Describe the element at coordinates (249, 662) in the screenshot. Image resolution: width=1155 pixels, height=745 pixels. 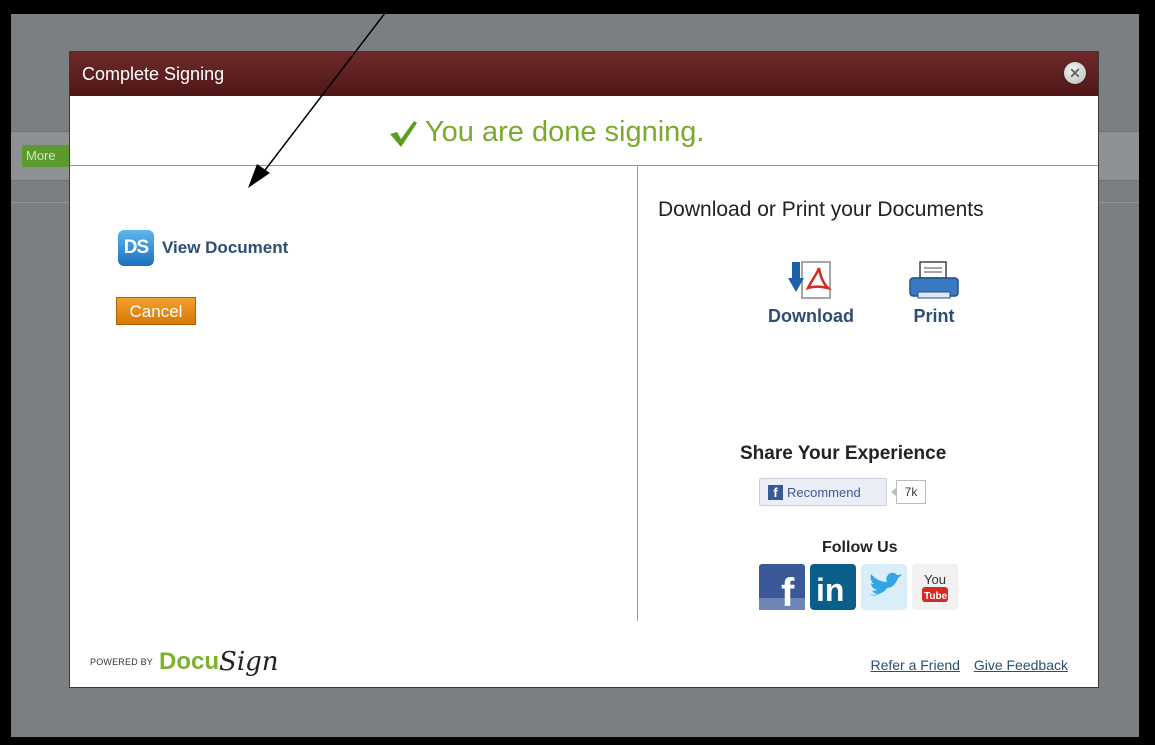
I see `brand-sign: Sign` at that location.